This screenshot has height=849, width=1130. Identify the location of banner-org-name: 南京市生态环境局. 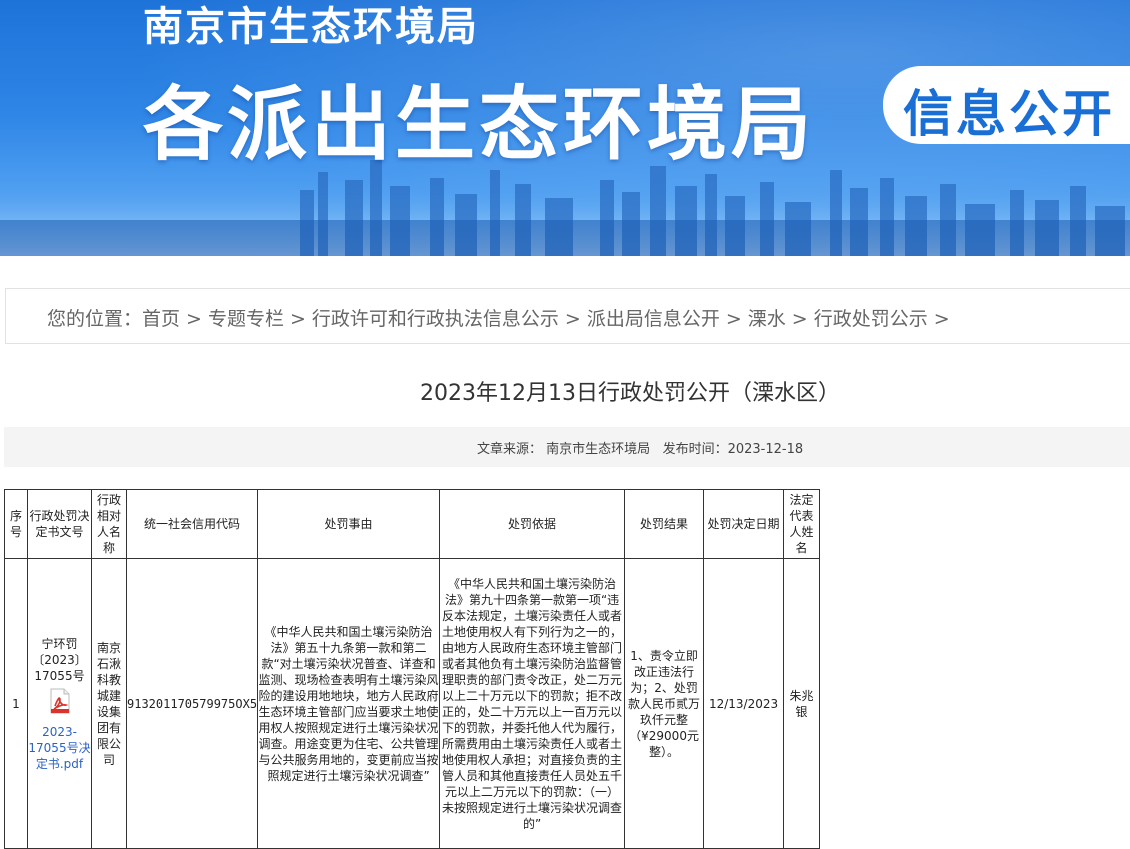
(311, 27).